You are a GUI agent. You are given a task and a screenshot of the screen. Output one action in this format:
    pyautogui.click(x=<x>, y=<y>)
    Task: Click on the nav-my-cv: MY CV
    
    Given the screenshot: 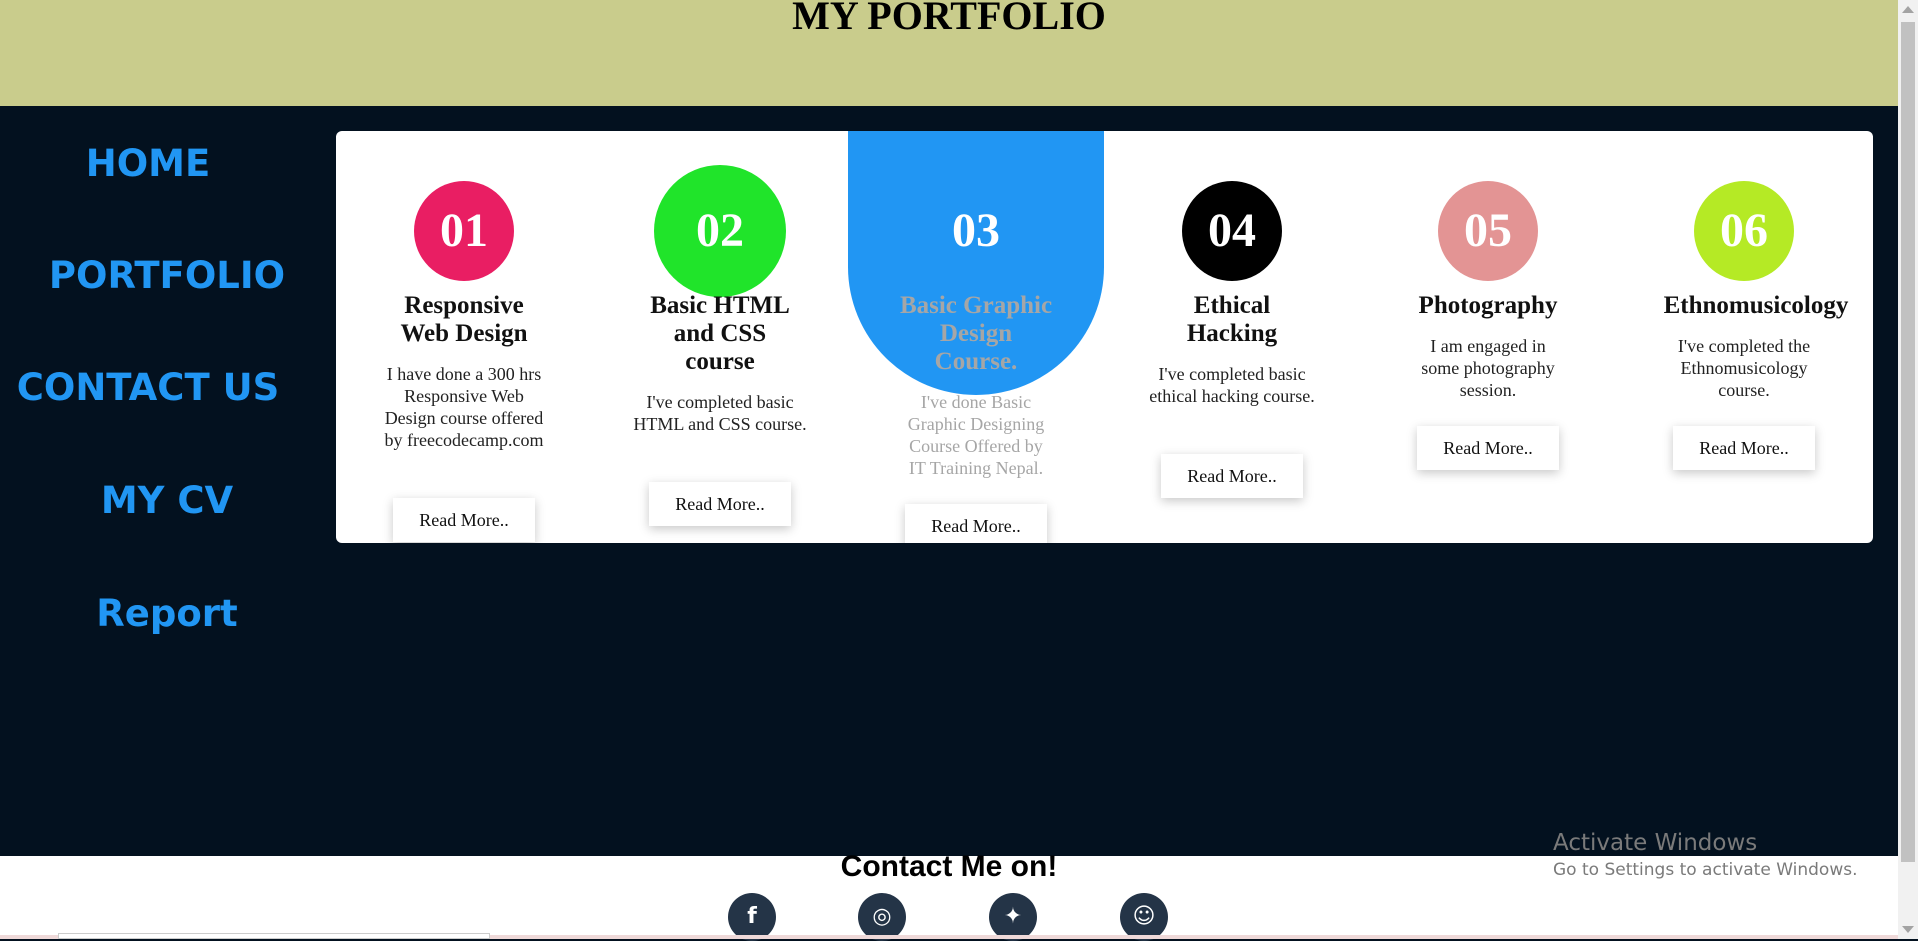 What is the action you would take?
    pyautogui.click(x=167, y=500)
    